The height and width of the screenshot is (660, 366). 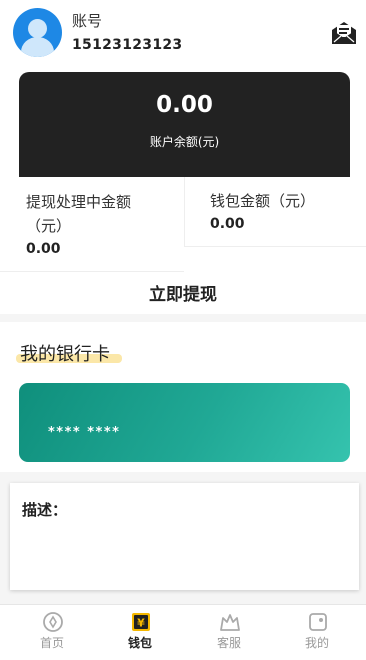 What do you see at coordinates (318, 622) in the screenshot?
I see `profile-icon` at bounding box center [318, 622].